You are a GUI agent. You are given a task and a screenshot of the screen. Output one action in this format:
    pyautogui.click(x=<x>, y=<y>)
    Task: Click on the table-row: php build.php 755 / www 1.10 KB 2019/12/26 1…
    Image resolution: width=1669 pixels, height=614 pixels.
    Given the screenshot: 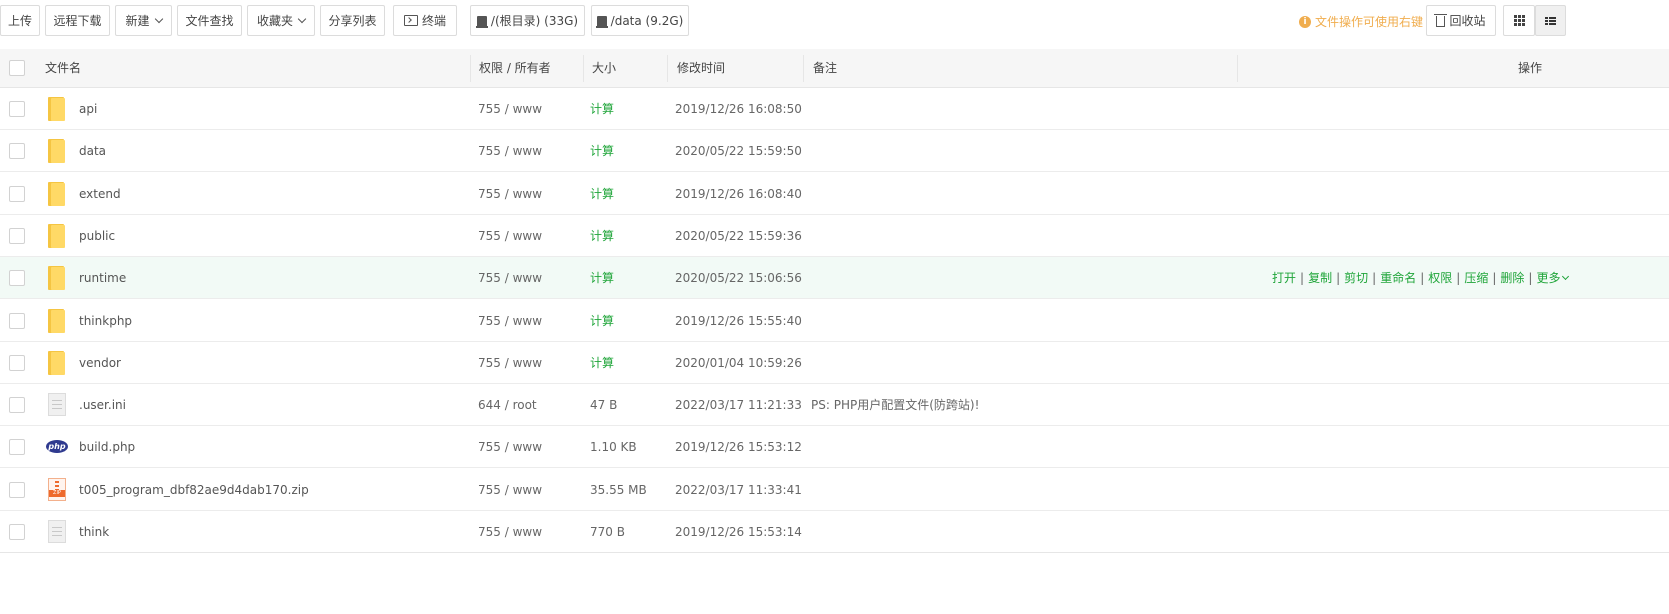 What is the action you would take?
    pyautogui.click(x=834, y=447)
    